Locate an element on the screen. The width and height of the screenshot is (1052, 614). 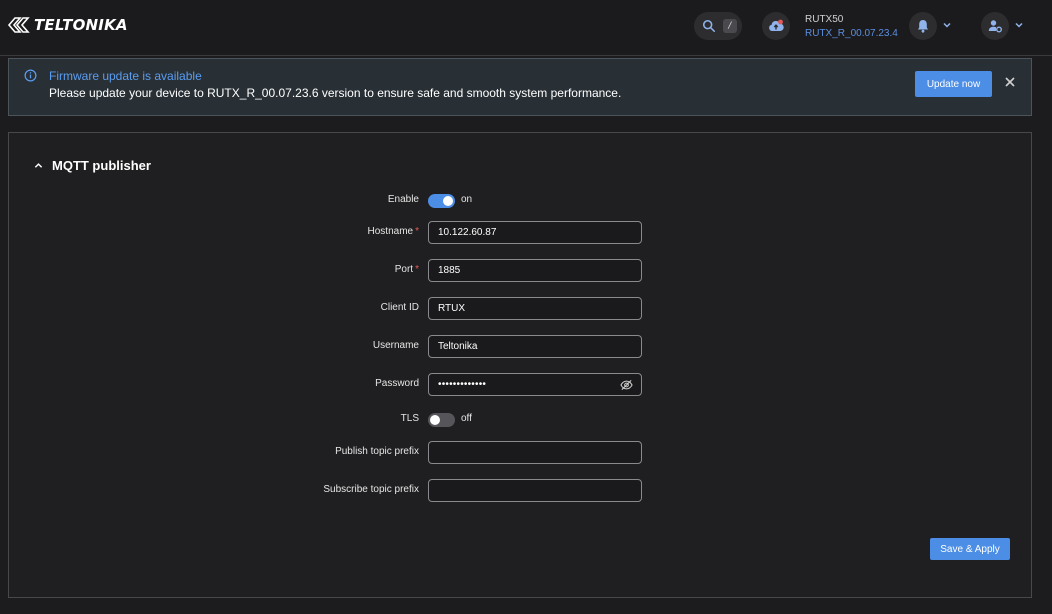
device-info: RUTX50 RUTX_R_00.07.23.4 is located at coordinates (851, 27).